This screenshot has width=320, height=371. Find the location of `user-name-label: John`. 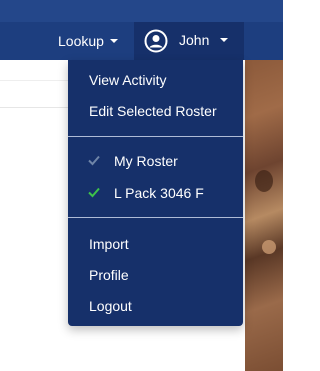

user-name-label: John is located at coordinates (194, 40).